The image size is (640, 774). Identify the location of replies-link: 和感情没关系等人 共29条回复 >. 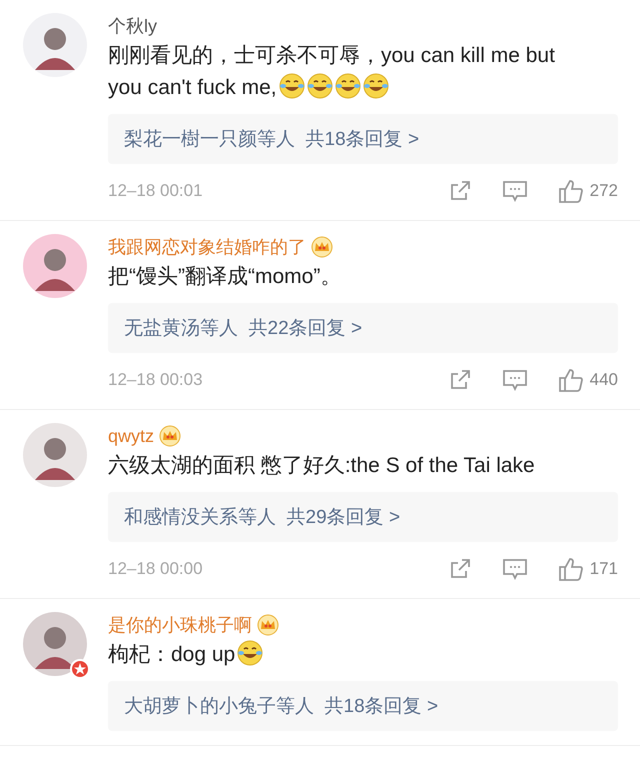
(363, 517).